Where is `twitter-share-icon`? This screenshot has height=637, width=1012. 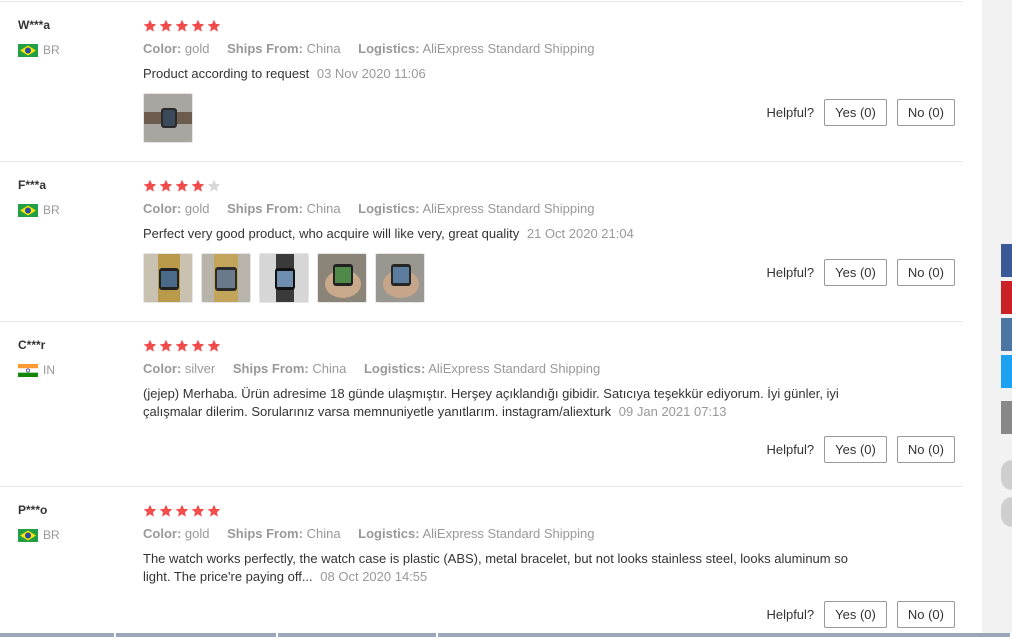
twitter-share-icon is located at coordinates (1006, 371).